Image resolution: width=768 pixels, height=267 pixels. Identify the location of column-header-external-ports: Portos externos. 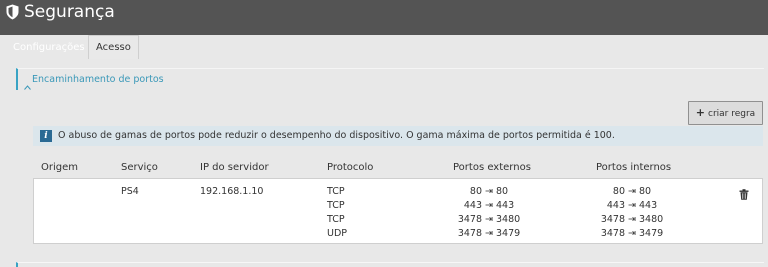
(492, 167).